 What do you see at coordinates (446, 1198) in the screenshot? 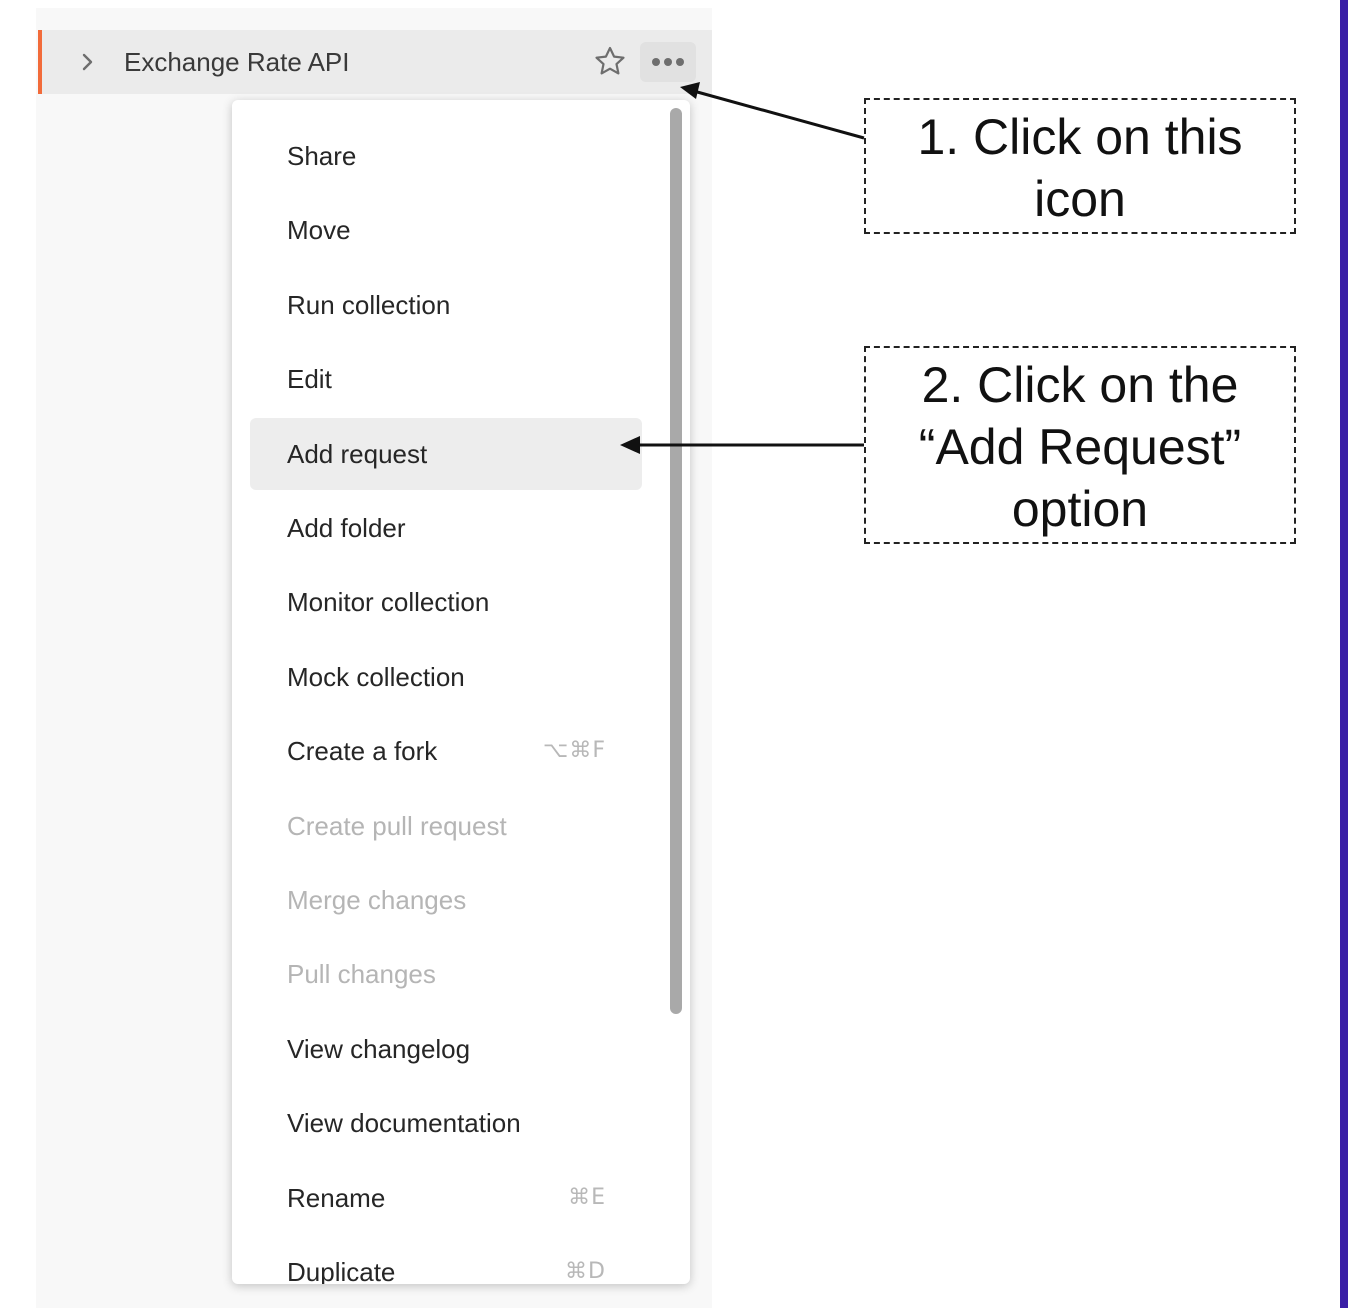
I see `menu-item-rename: Rename ⌘E` at bounding box center [446, 1198].